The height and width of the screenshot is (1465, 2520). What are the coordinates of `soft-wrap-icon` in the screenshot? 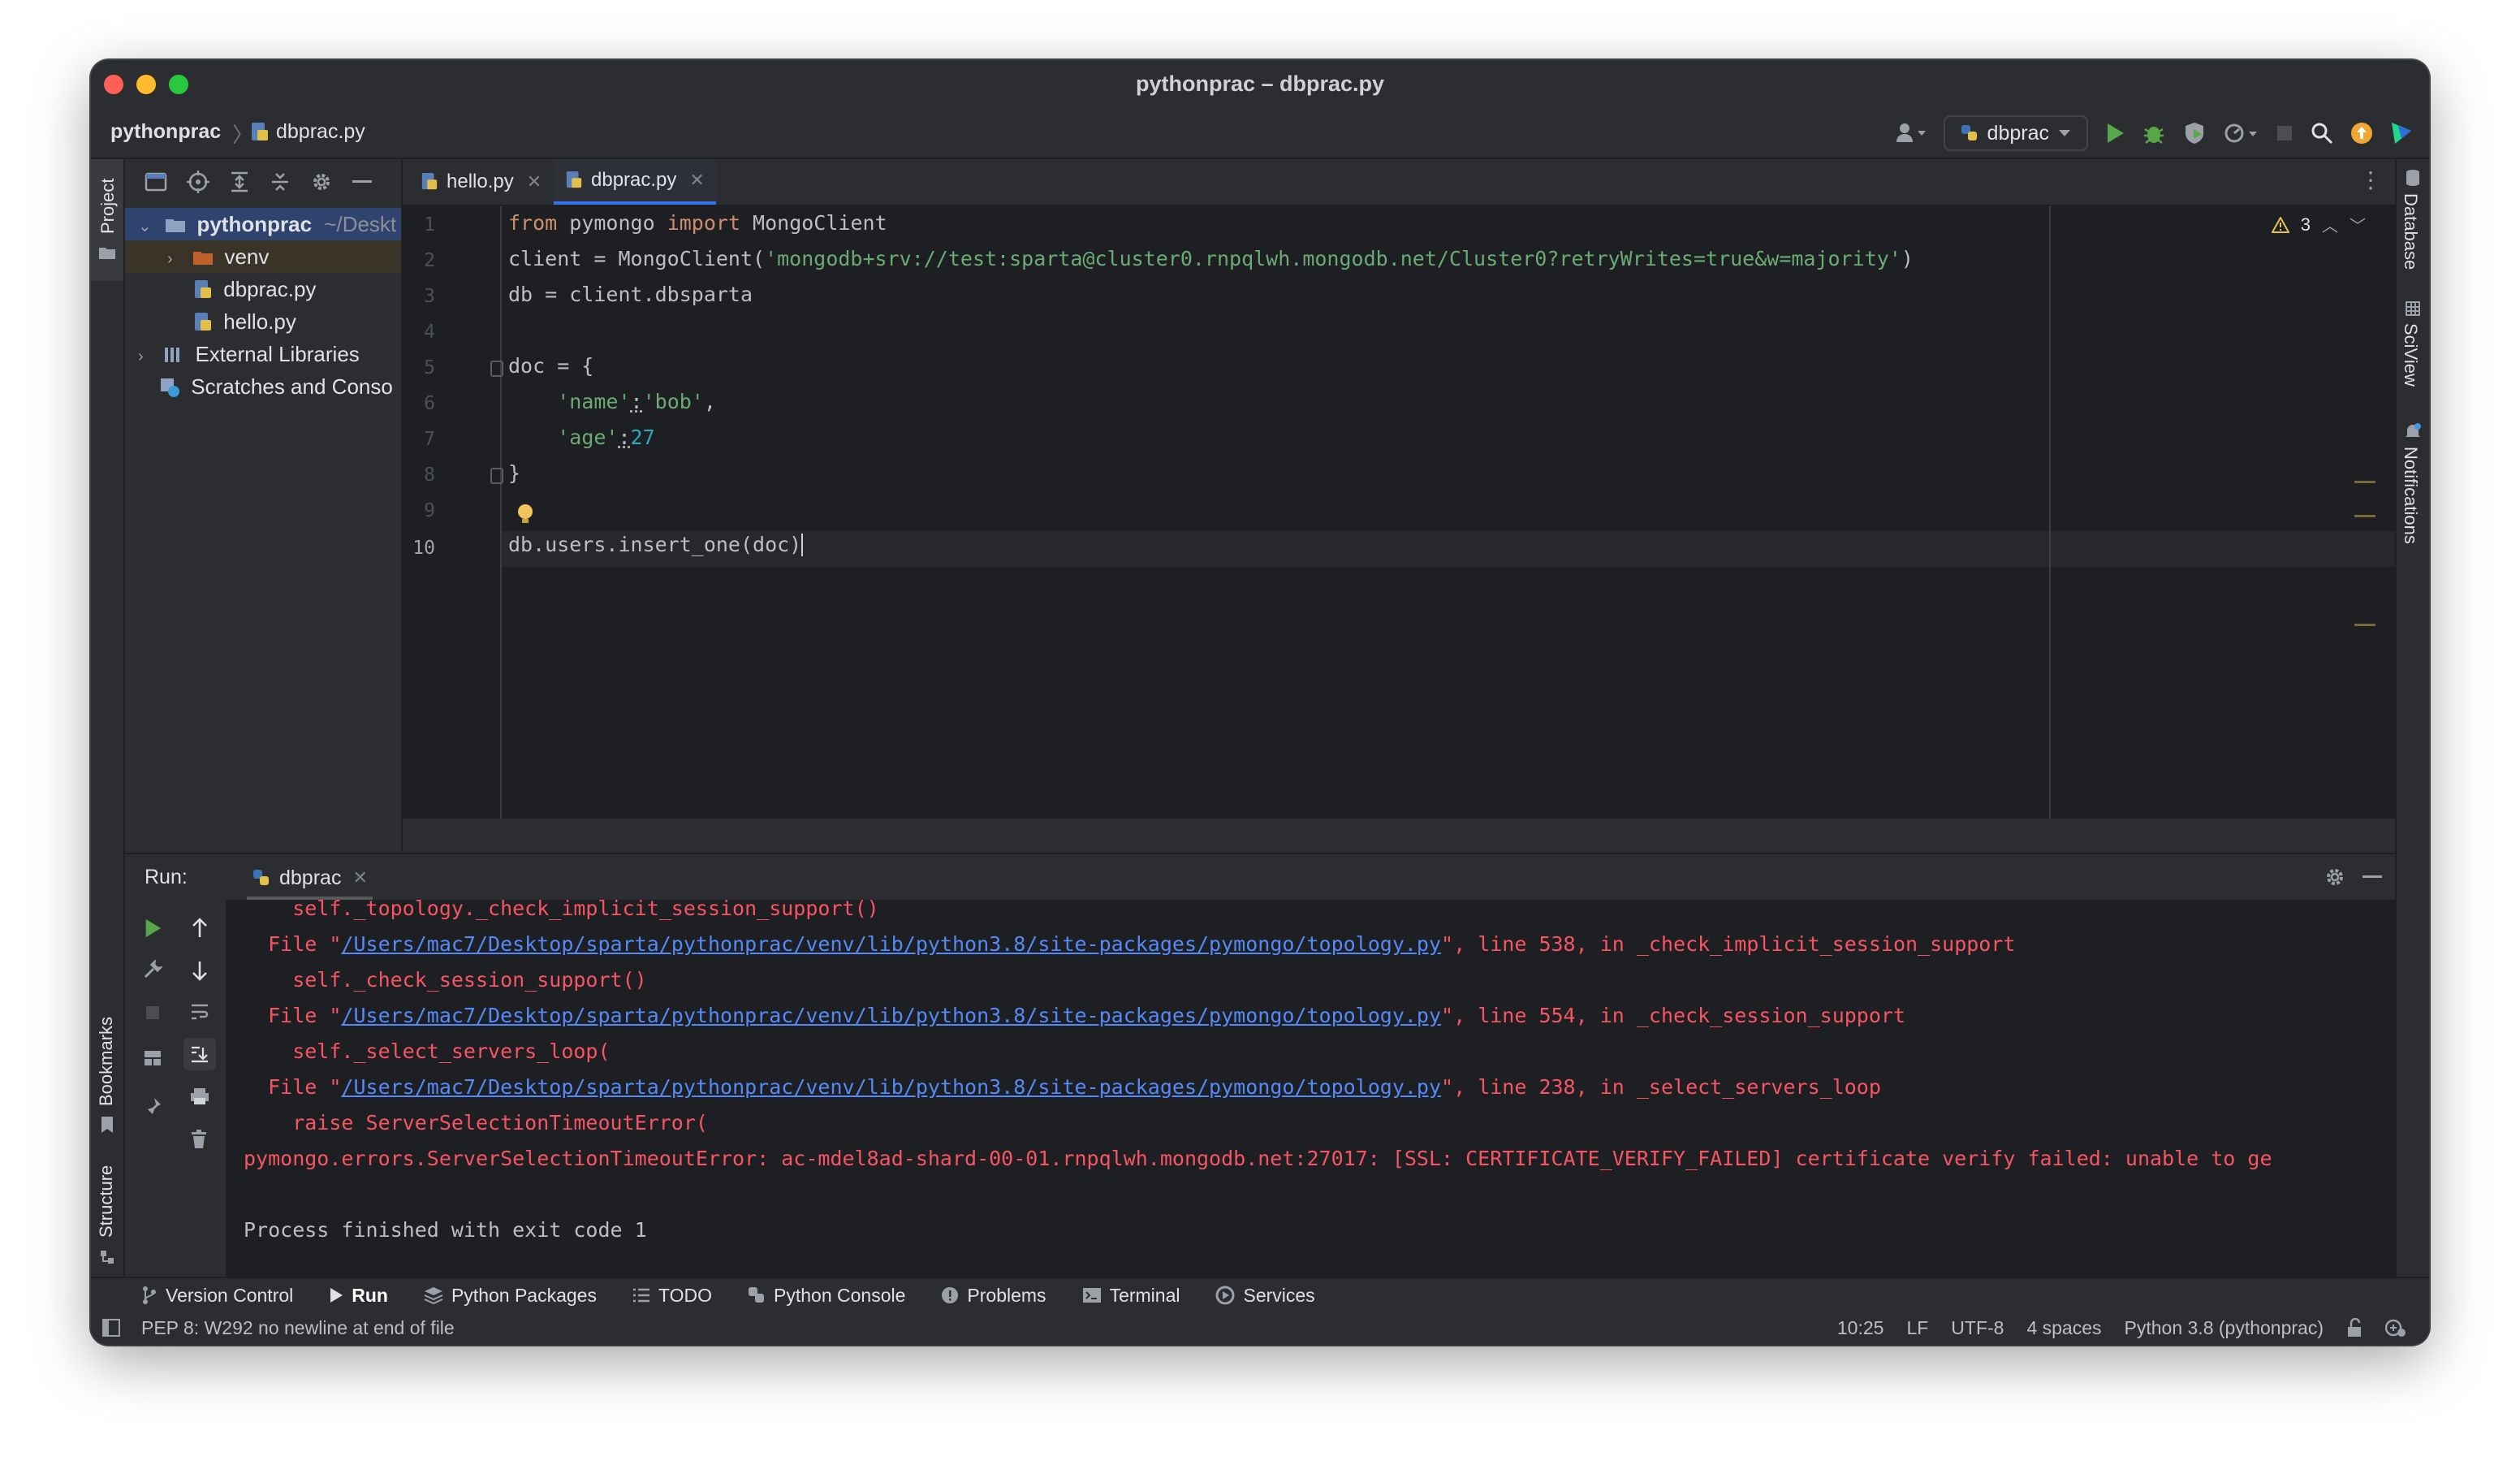 It's located at (199, 1012).